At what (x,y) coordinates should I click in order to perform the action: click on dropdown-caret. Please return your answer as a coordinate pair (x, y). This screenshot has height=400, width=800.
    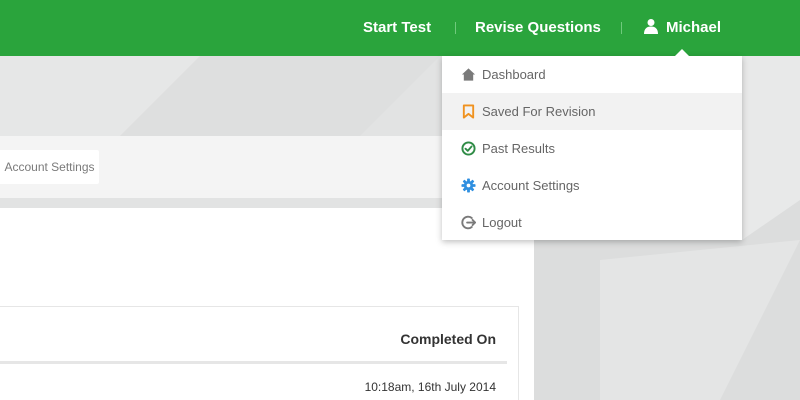
    Looking at the image, I should click on (682, 52).